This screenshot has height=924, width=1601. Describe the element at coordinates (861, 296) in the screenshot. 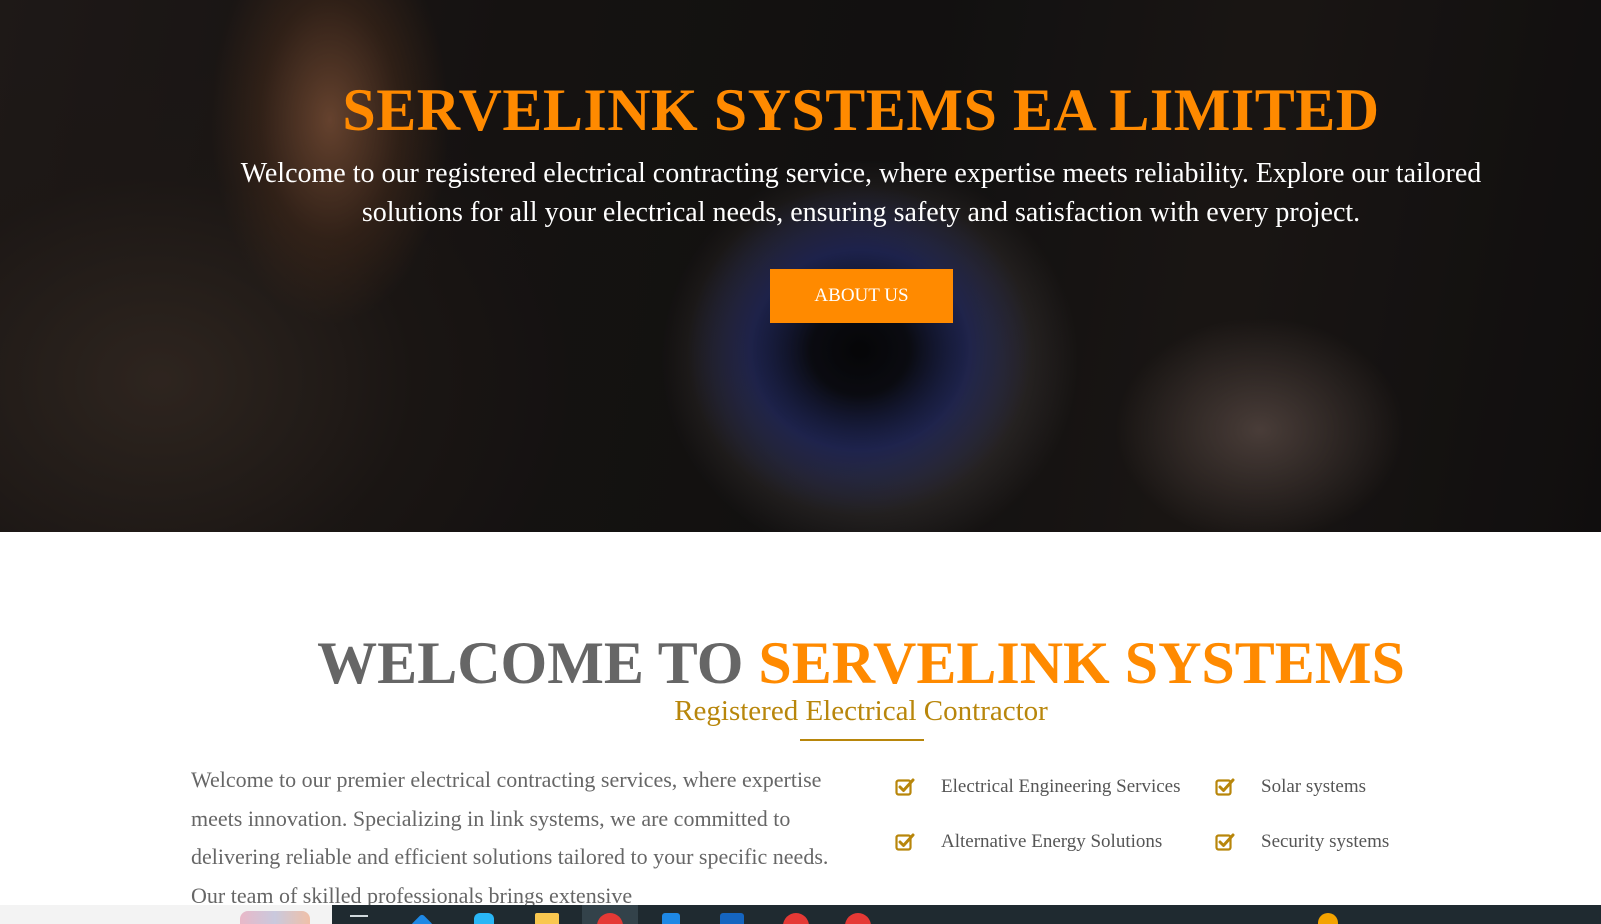

I see `about-us-button: ABOUT US` at that location.